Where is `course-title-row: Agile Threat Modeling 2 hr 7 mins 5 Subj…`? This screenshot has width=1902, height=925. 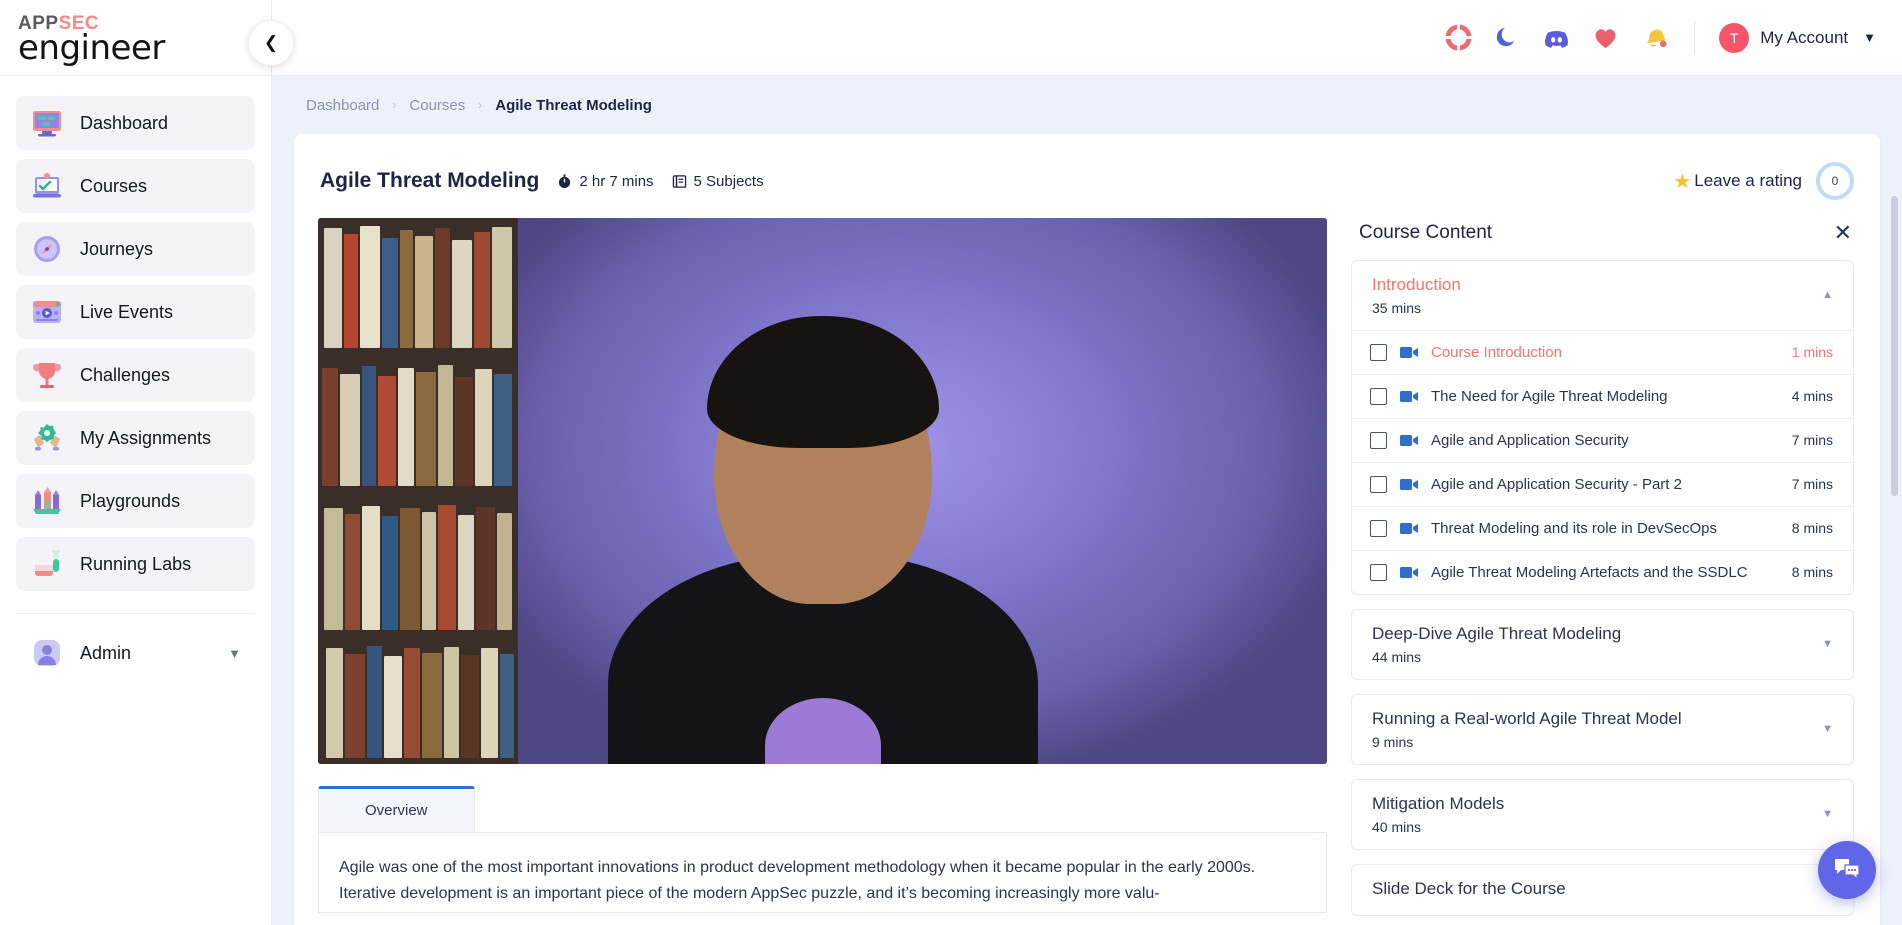
course-title-row: Agile Threat Modeling 2 hr 7 mins 5 Subj… is located at coordinates (542, 181).